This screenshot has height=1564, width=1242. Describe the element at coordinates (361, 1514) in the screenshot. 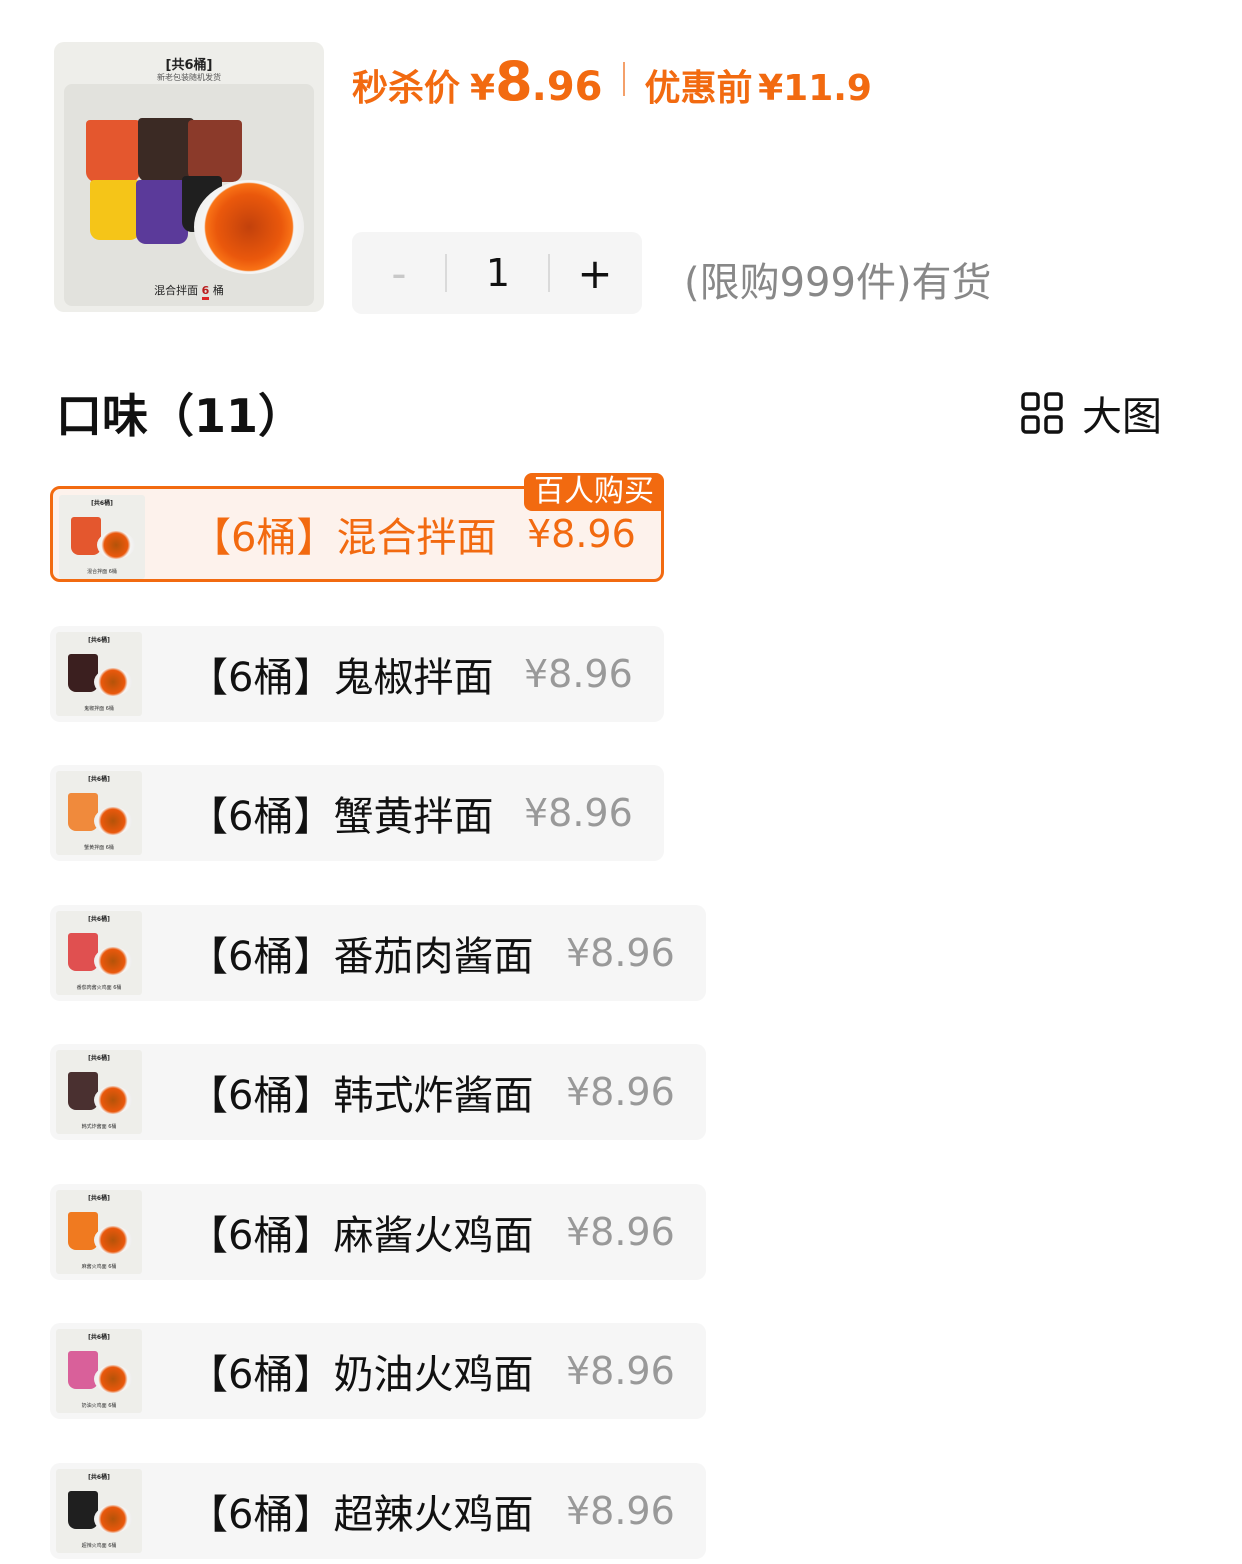

I see `flavor-name: 【6桶】超辣火鸡面` at that location.